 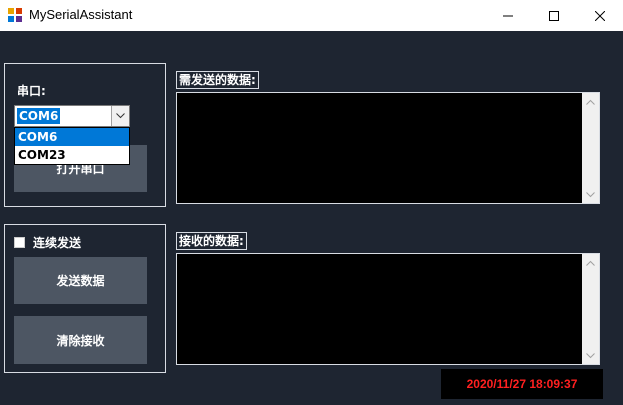 What do you see at coordinates (217, 80) in the screenshot?
I see `send-data-label: 需发送的数据:` at bounding box center [217, 80].